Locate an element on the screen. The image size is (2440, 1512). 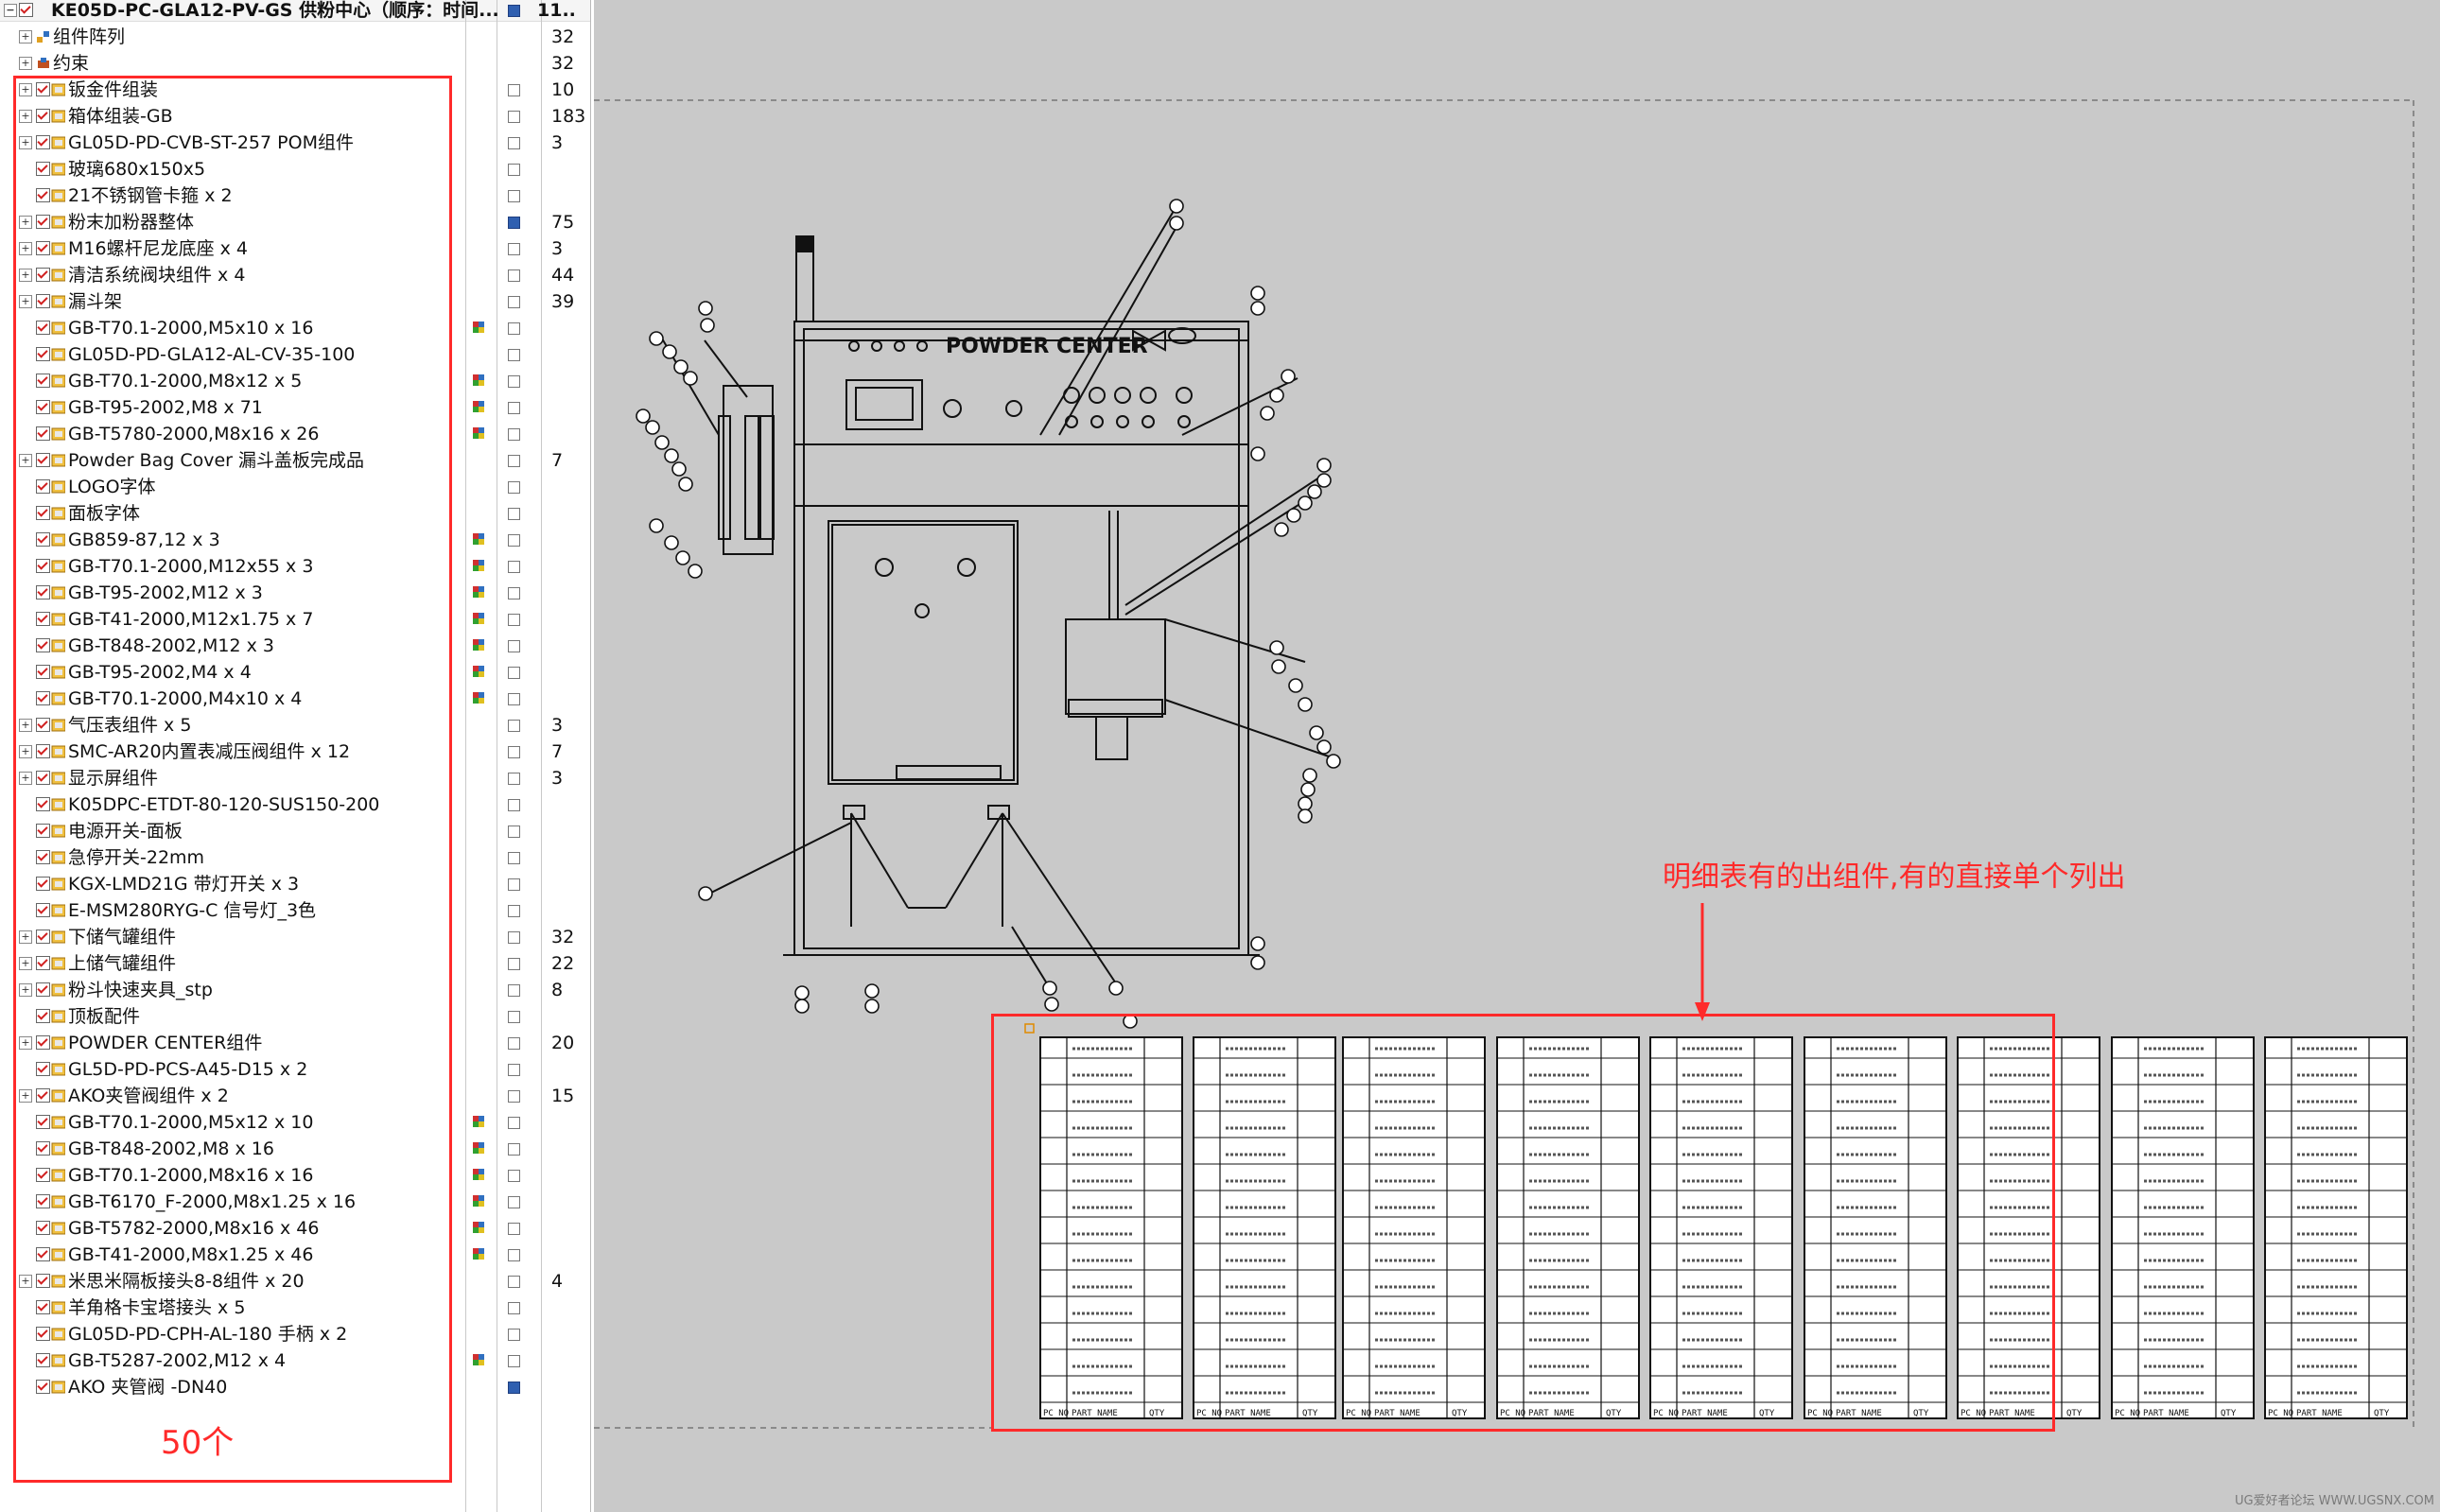
tree-item-count: 15 is located at coordinates (563, 1096).